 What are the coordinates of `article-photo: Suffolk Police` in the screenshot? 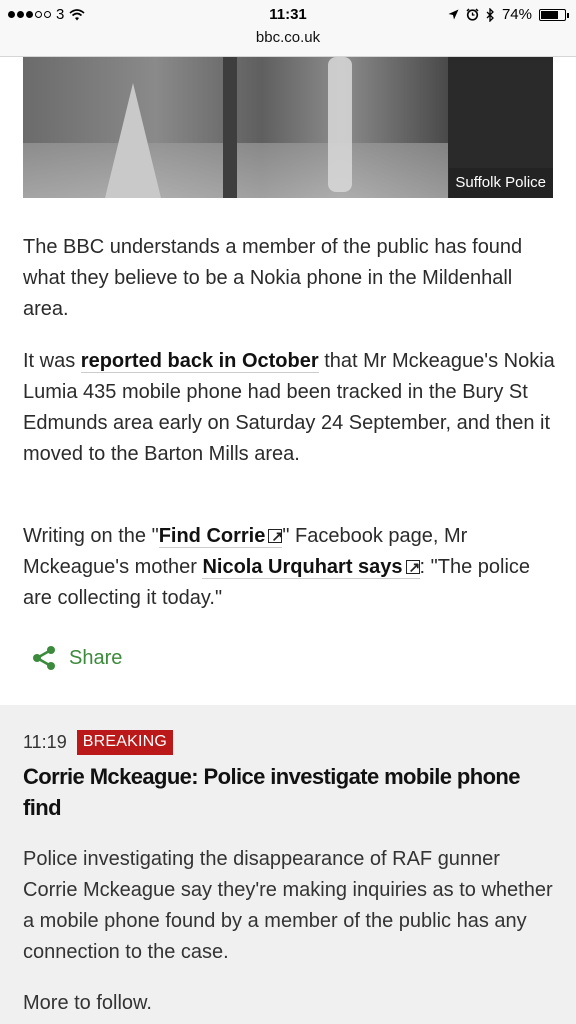 It's located at (288, 127).